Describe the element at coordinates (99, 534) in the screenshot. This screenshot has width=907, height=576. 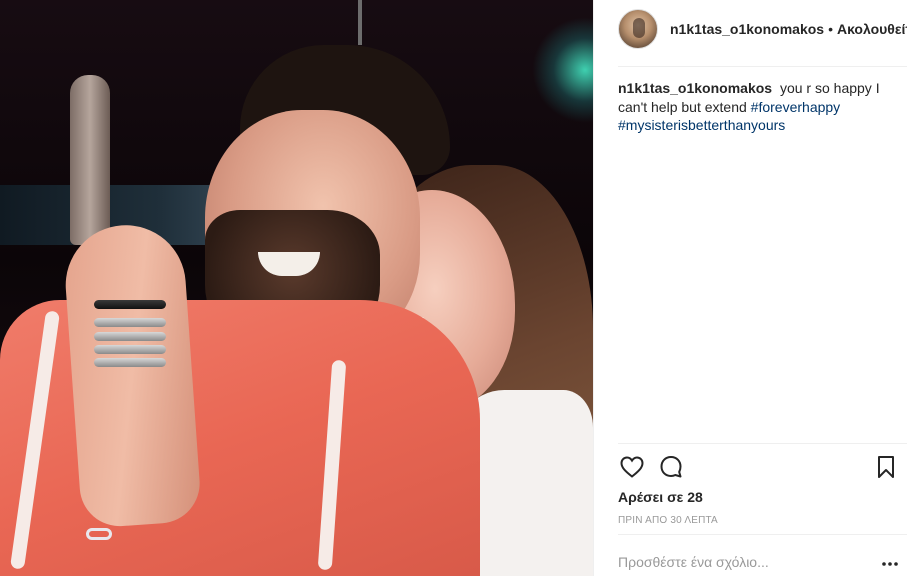
I see `ring` at that location.